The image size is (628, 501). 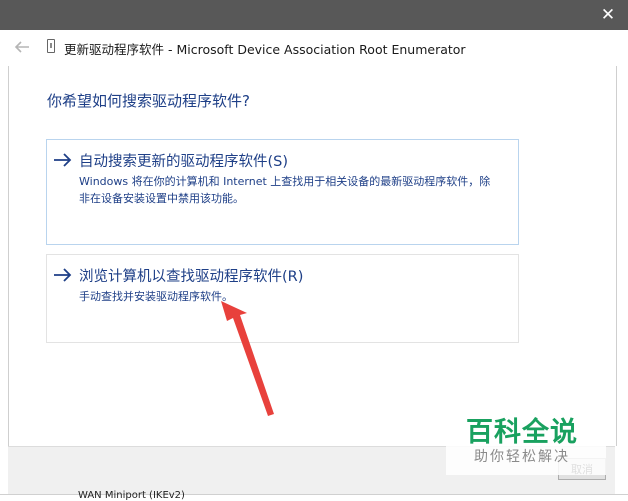 I want to click on option-title: 自动搜索更新的驱动程序软件(S), so click(x=184, y=162).